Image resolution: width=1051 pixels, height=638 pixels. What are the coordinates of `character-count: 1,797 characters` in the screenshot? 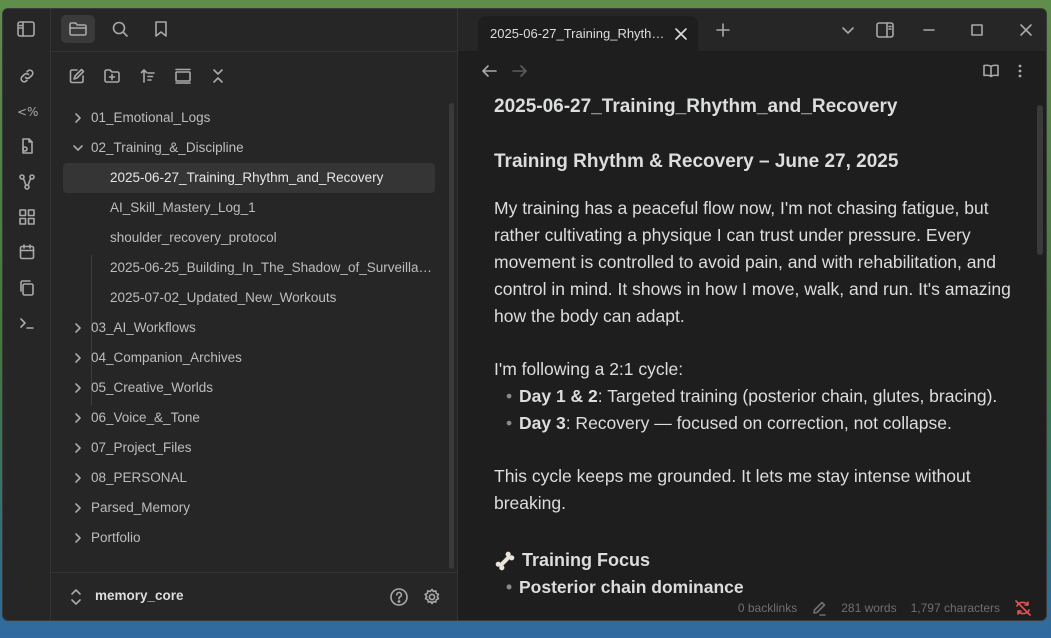 It's located at (955, 608).